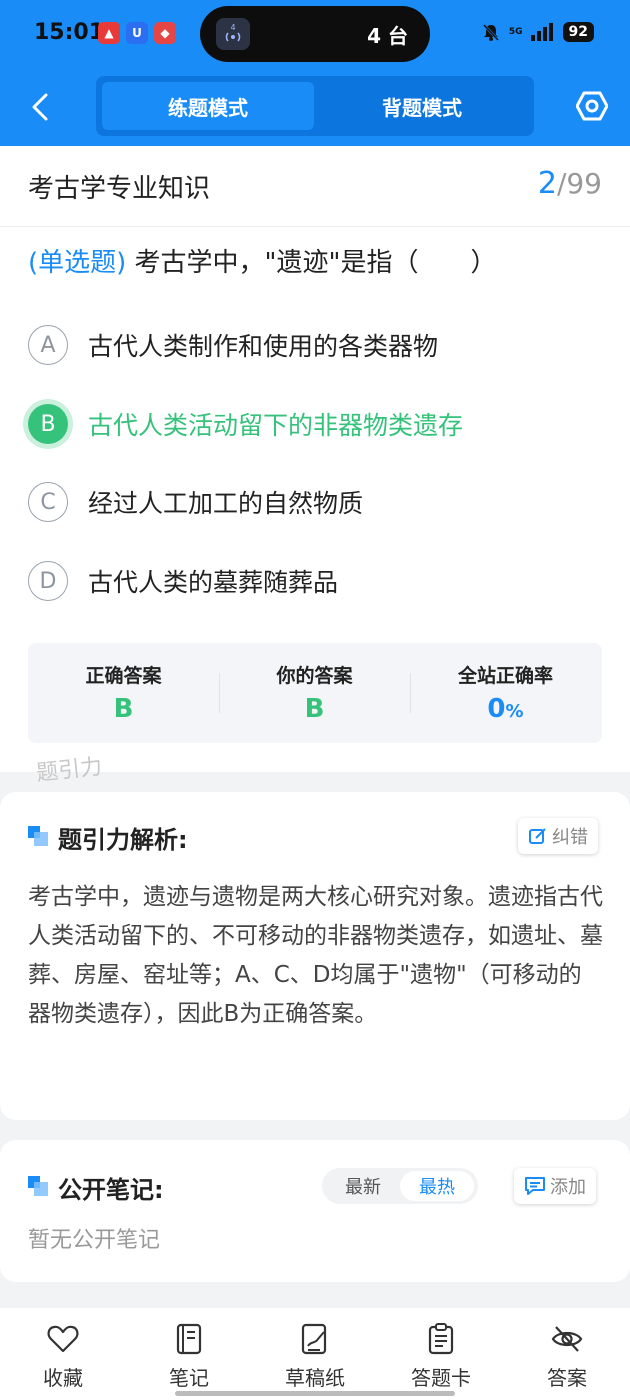 Image resolution: width=630 pixels, height=1400 pixels. What do you see at coordinates (69, 32) in the screenshot?
I see `status-time: 15:01` at bounding box center [69, 32].